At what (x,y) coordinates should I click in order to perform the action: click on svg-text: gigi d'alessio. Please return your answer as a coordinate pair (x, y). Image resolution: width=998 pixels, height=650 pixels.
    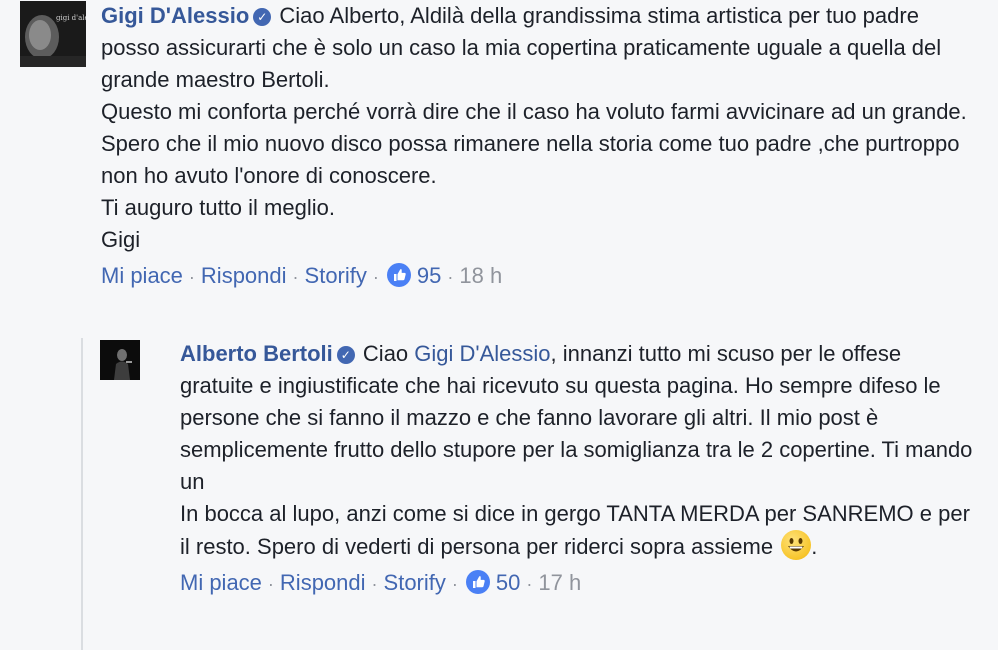
    Looking at the image, I should click on (71, 18).